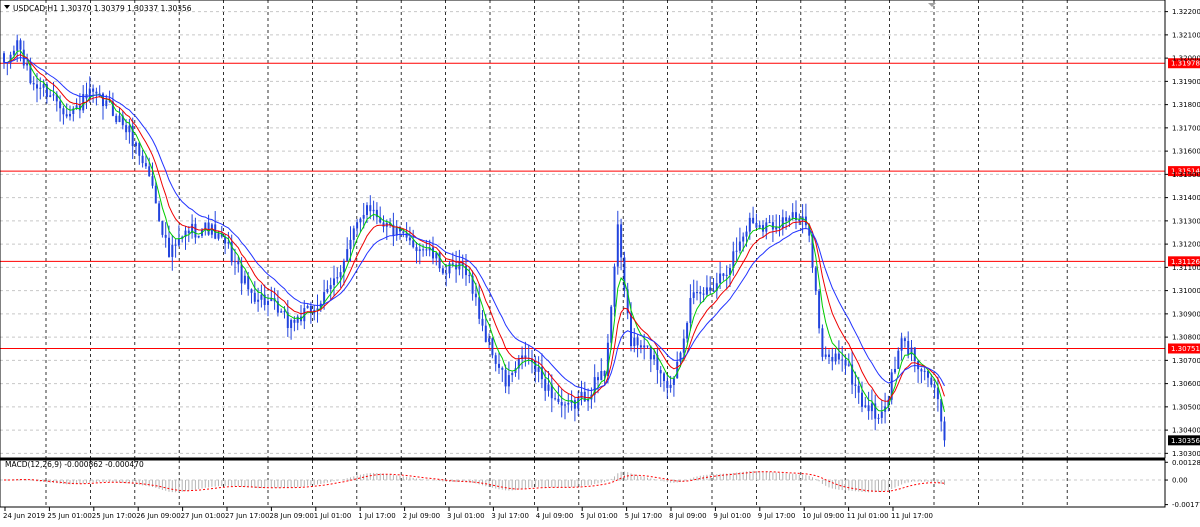 The height and width of the screenshot is (527, 1200). What do you see at coordinates (1186, 245) in the screenshot?
I see `y-tick-label: 1.31200` at bounding box center [1186, 245].